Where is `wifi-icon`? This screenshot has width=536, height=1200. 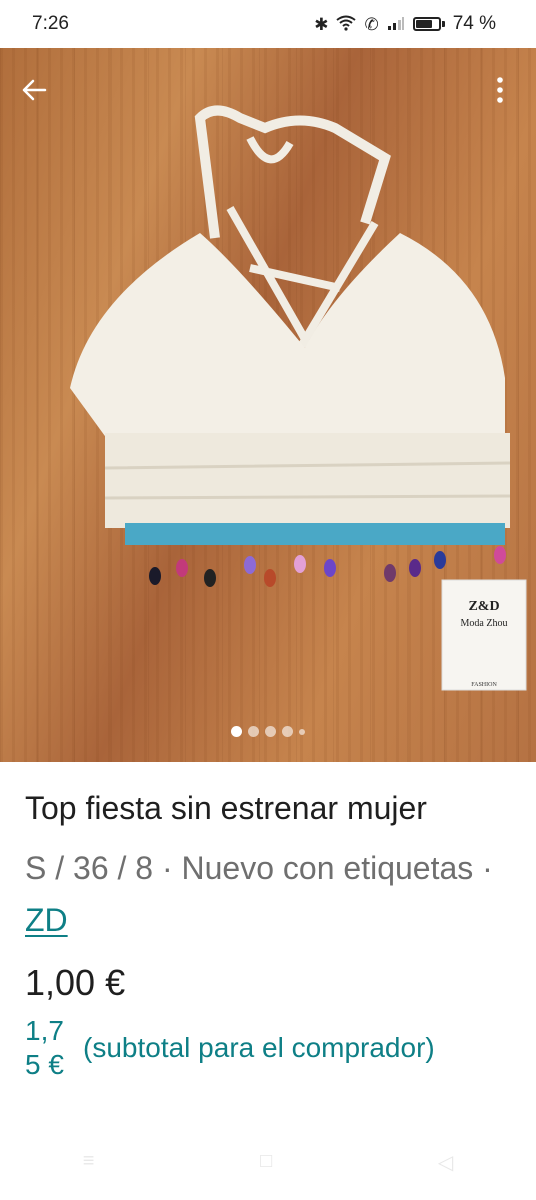
wifi-icon is located at coordinates (346, 24).